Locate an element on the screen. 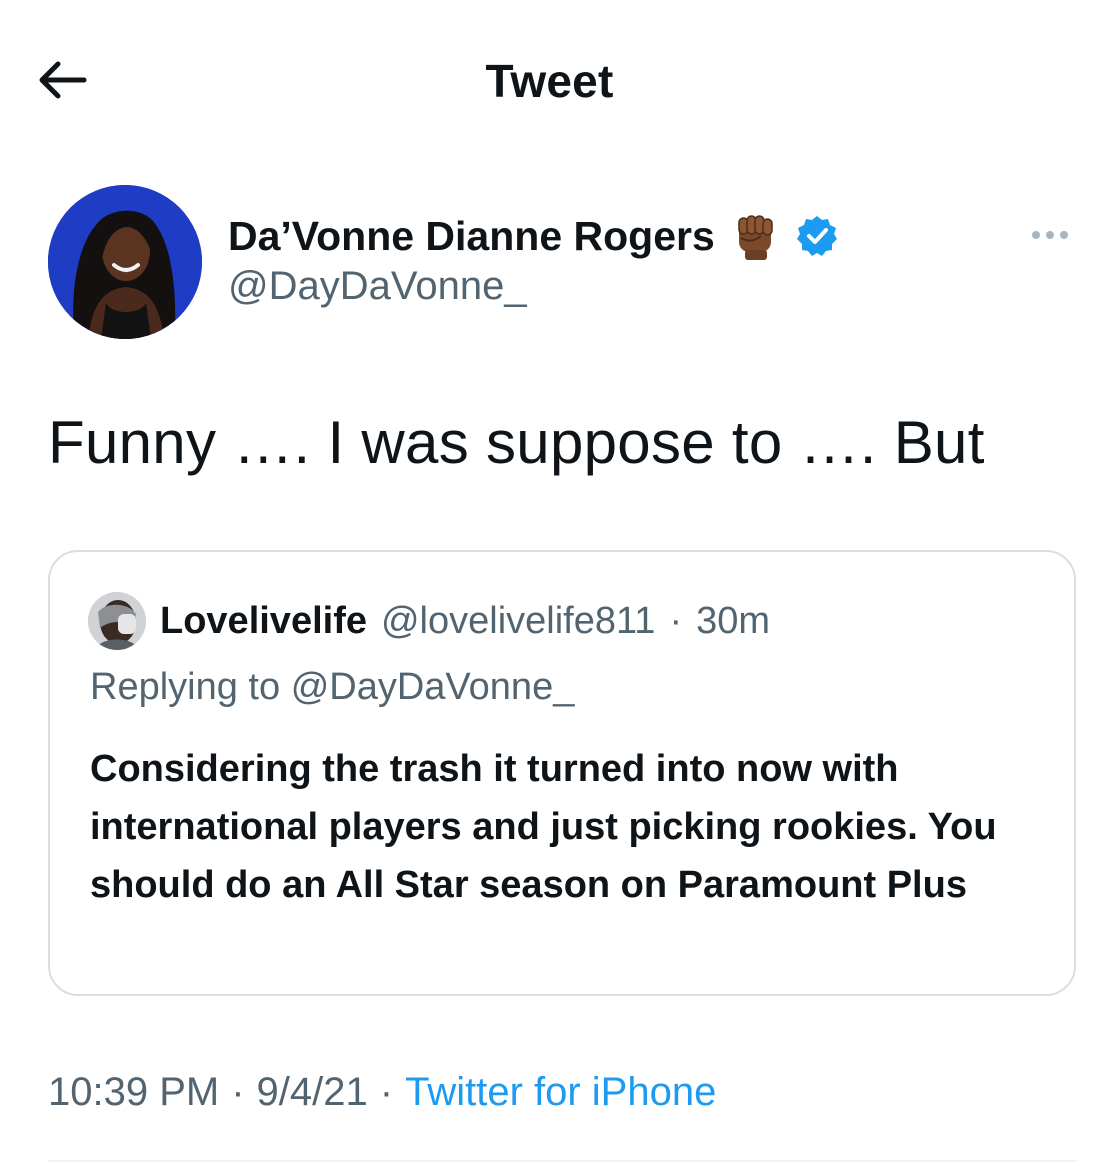 The height and width of the screenshot is (1175, 1099). more-options-button is located at coordinates (1050, 235).